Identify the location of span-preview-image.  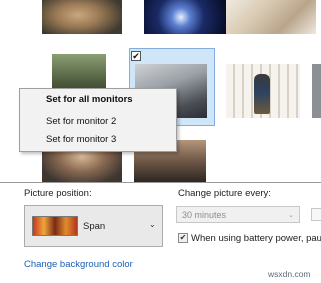
(55, 226).